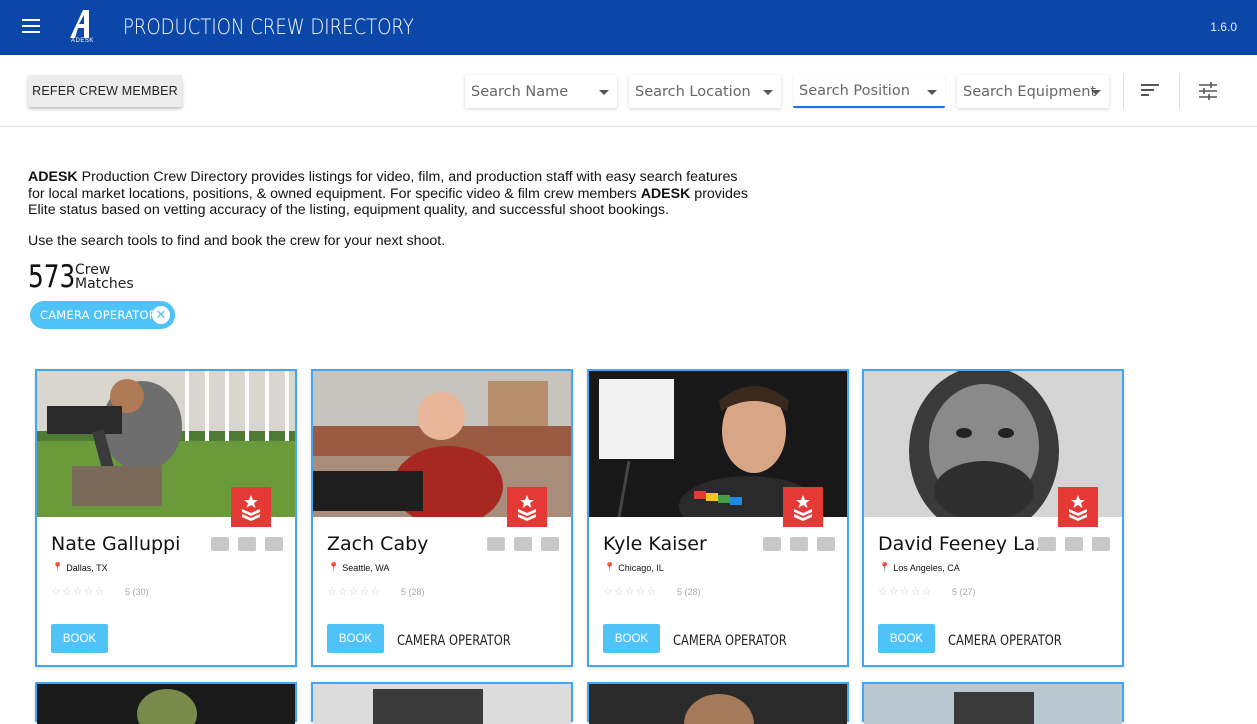  Describe the element at coordinates (378, 544) in the screenshot. I see `crew-name: Zach Caby` at that location.